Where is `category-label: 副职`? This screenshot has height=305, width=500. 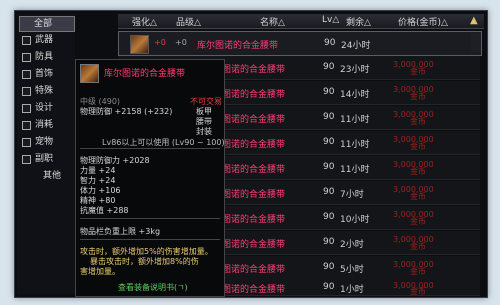 category-label: 副职 is located at coordinates (44, 159).